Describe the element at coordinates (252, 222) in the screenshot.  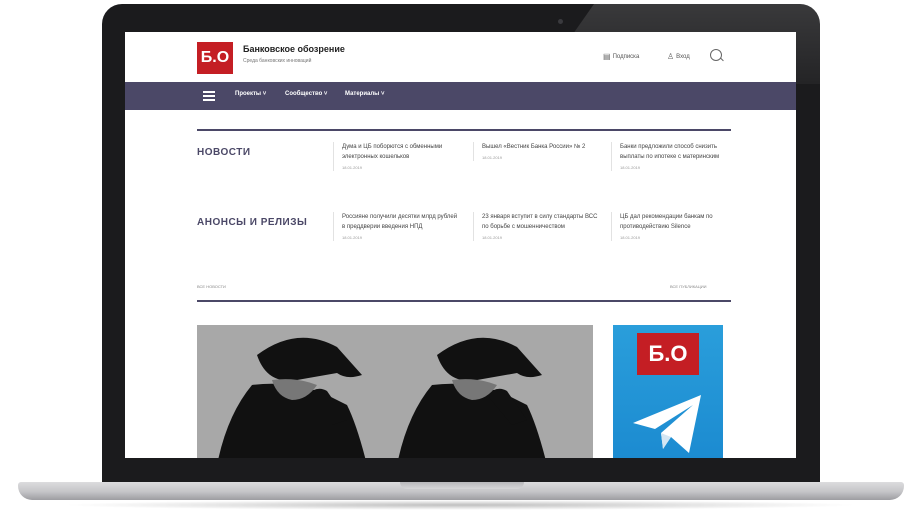
I see `section-title-announcements: АНОНСЫ И РЕЛИЗЫ` at that location.